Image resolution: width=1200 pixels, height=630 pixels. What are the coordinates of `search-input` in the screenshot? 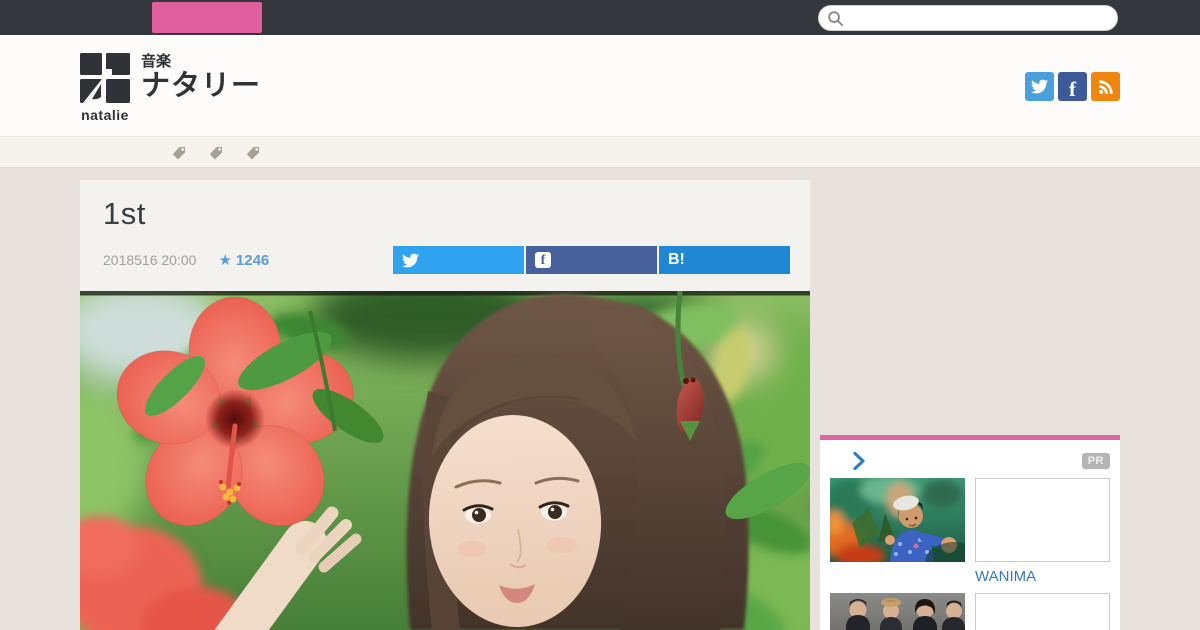 It's located at (976, 18).